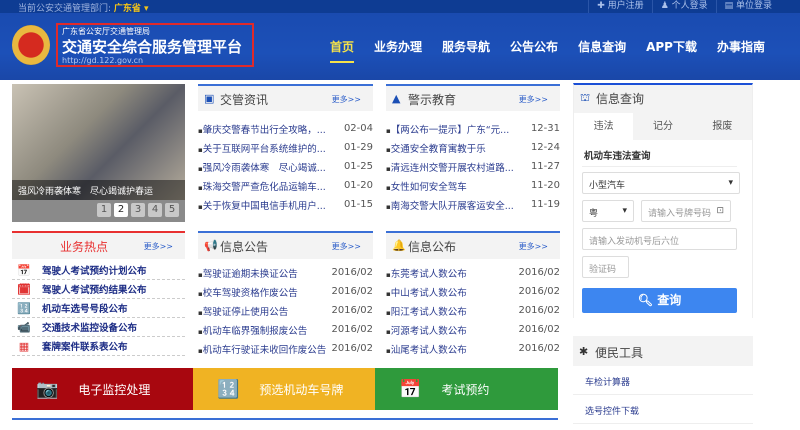 Image resolution: width=800 pixels, height=430 pixels. What do you see at coordinates (155, 210) in the screenshot?
I see `slide-page-4: 4` at bounding box center [155, 210].